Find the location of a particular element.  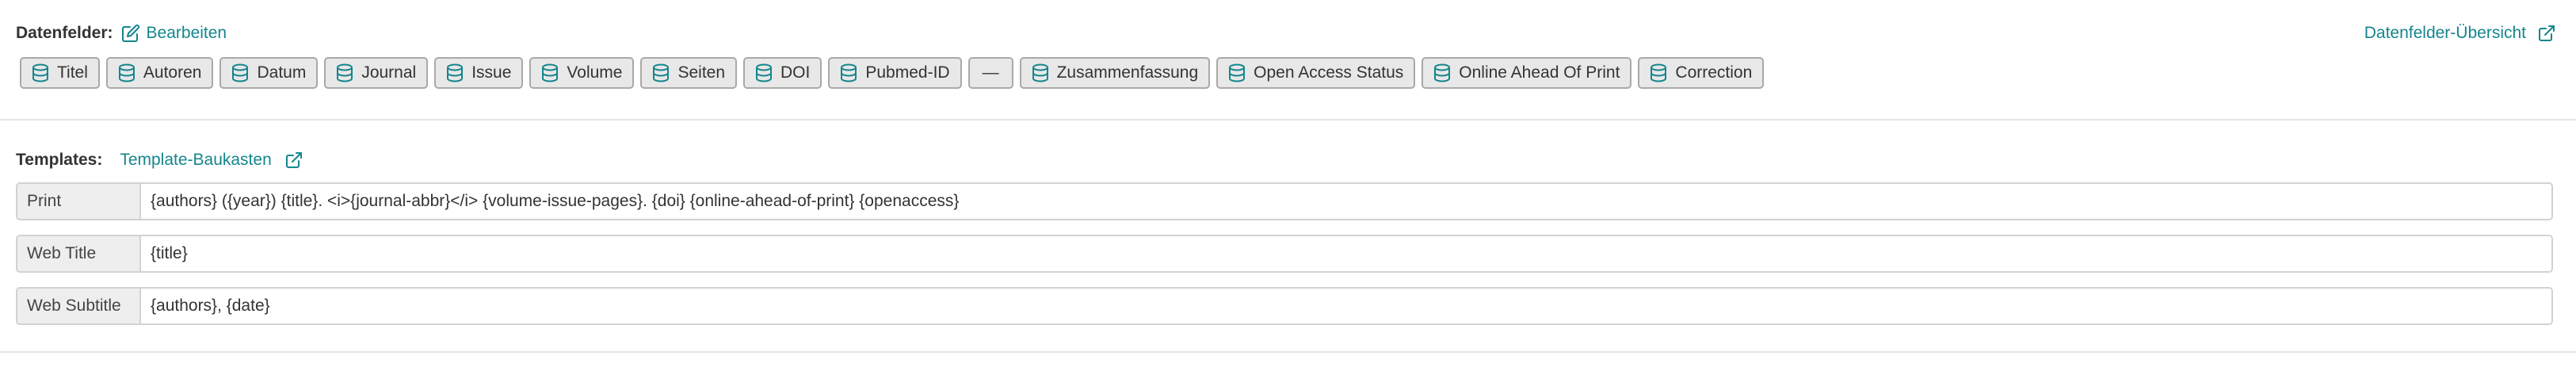

datafield-chip: Titel is located at coordinates (60, 73).